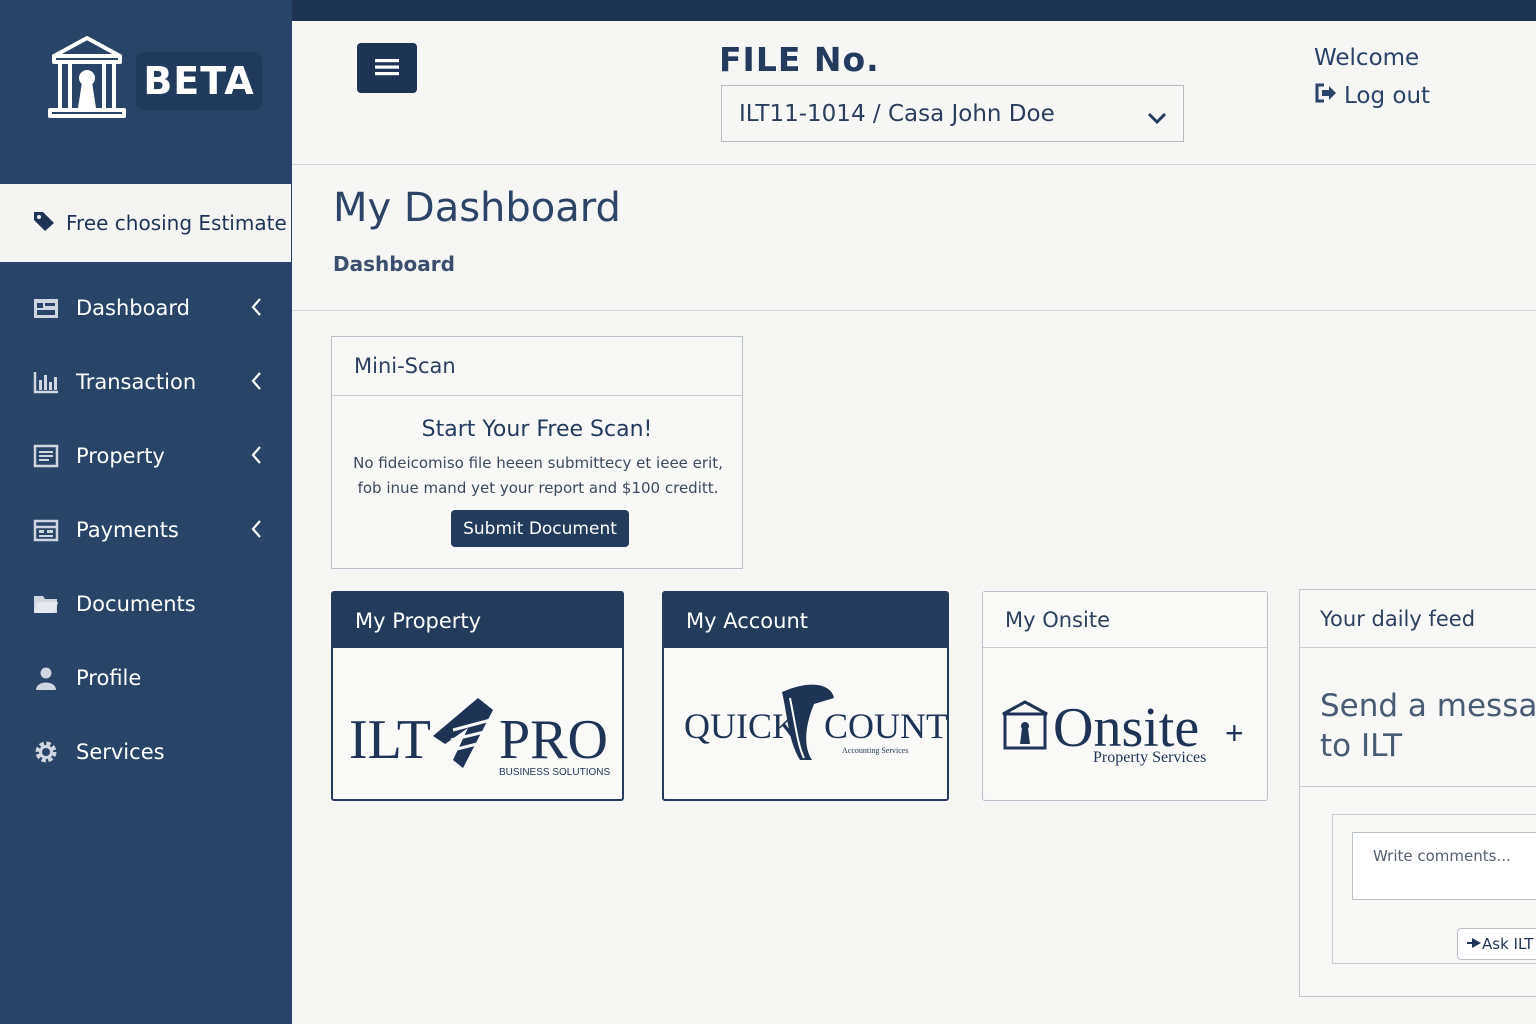 The width and height of the screenshot is (1536, 1024). Describe the element at coordinates (540, 528) in the screenshot. I see `submit-document-button: Submit Document` at that location.